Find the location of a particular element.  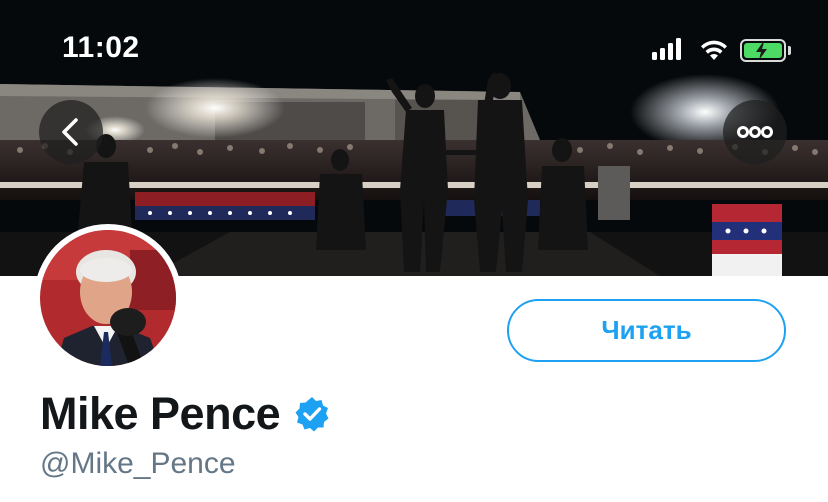

more-horizontal-icon is located at coordinates (755, 132).